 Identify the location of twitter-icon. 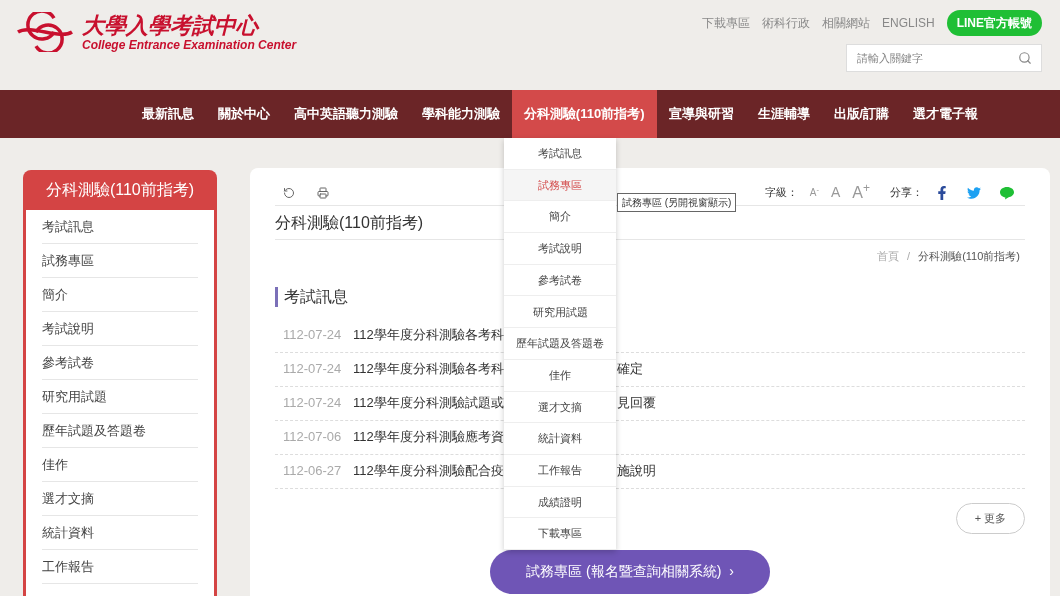
(974, 192).